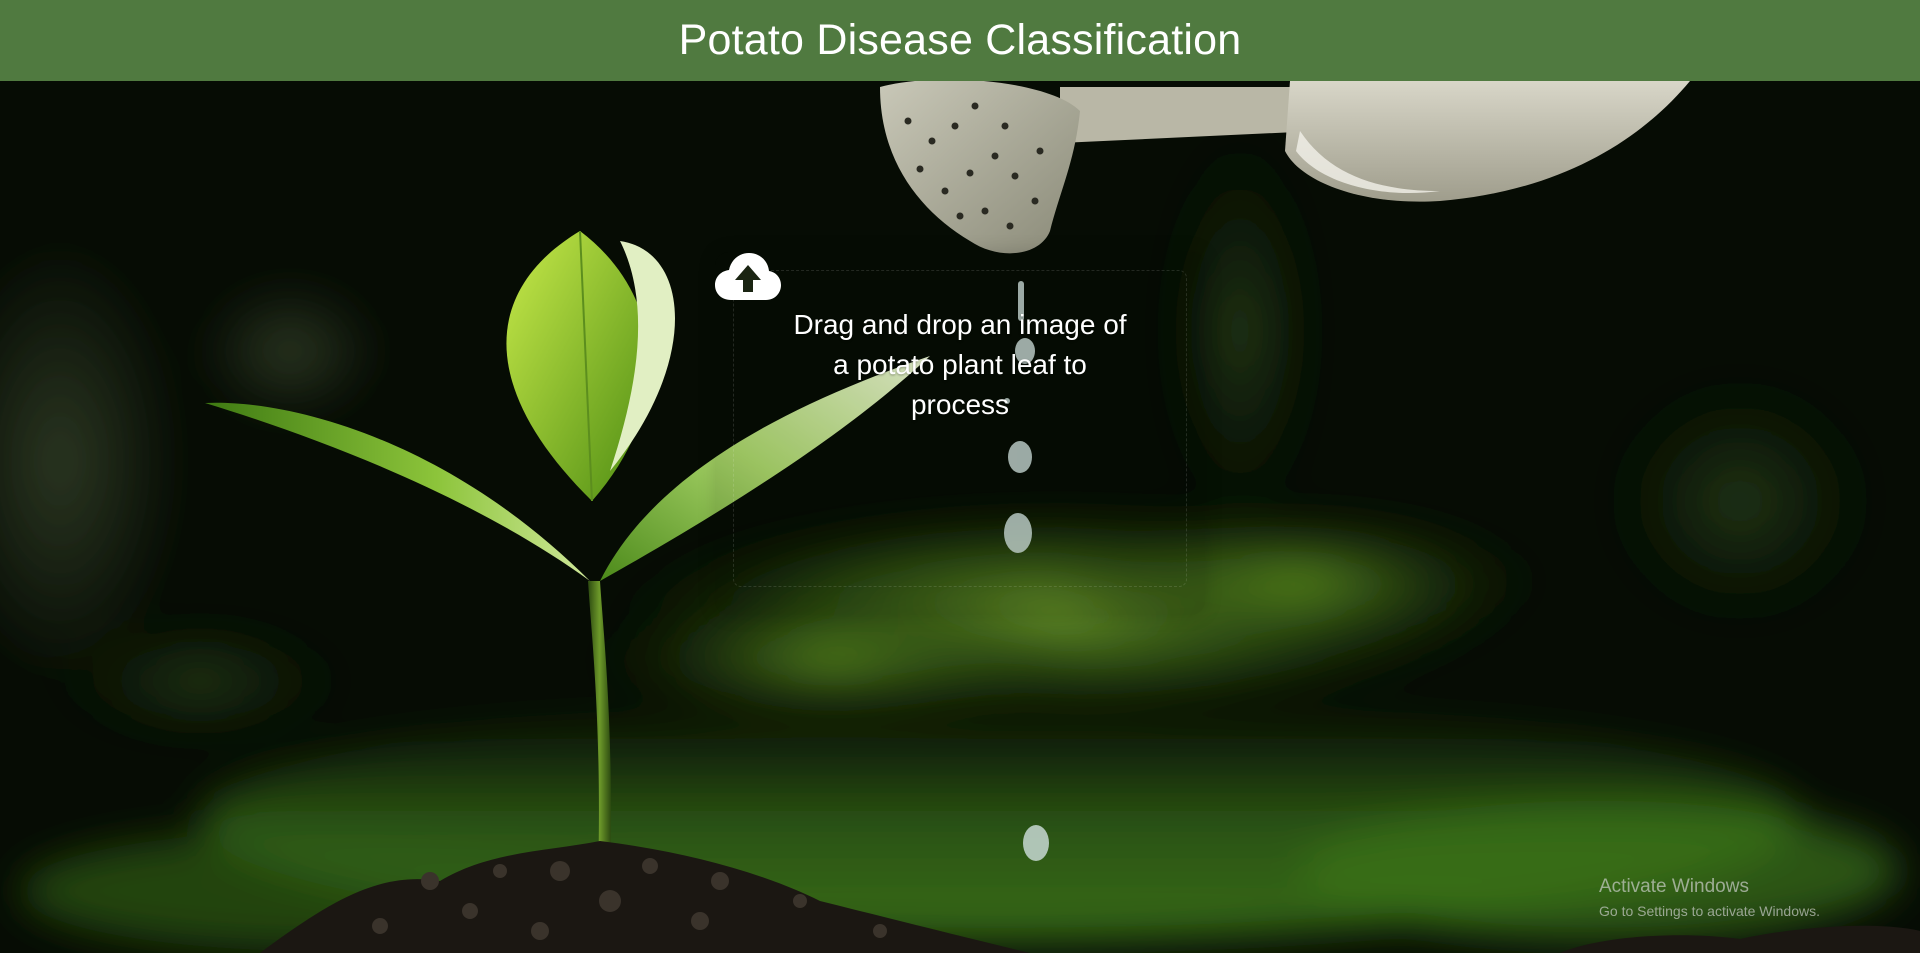  What do you see at coordinates (748, 277) in the screenshot?
I see `cloud-upload-icon` at bounding box center [748, 277].